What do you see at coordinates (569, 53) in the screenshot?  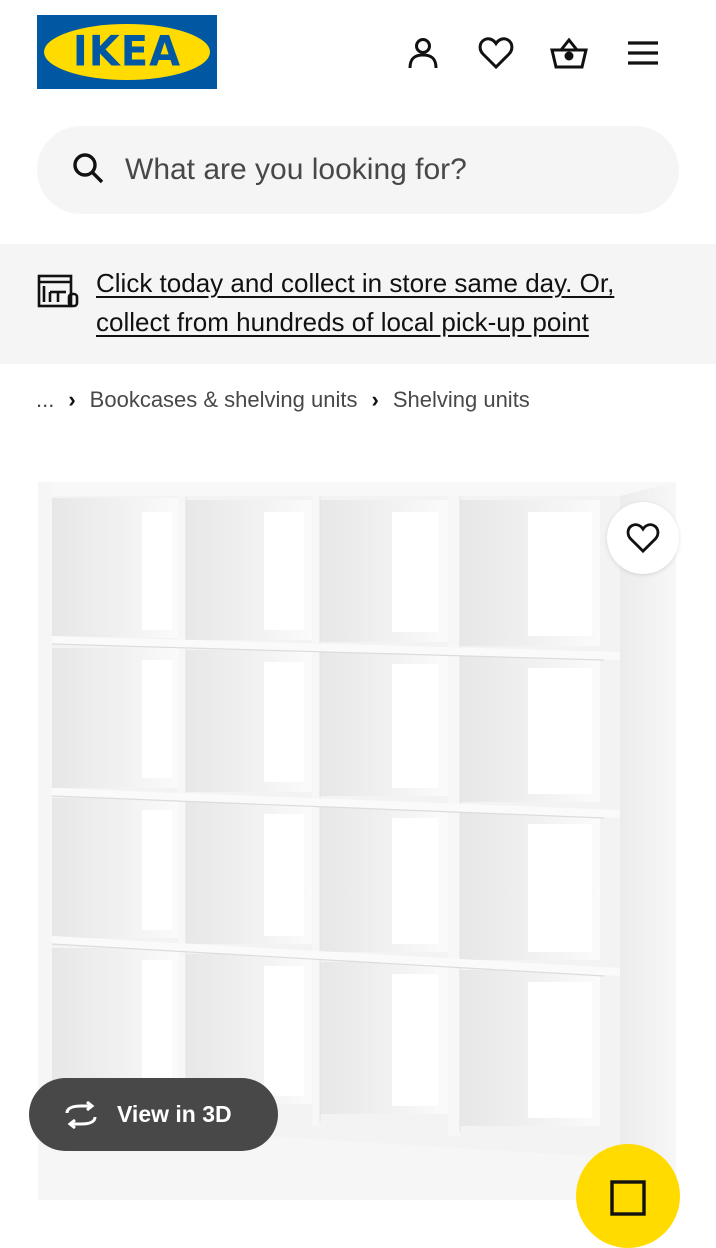 I see `basket-icon` at bounding box center [569, 53].